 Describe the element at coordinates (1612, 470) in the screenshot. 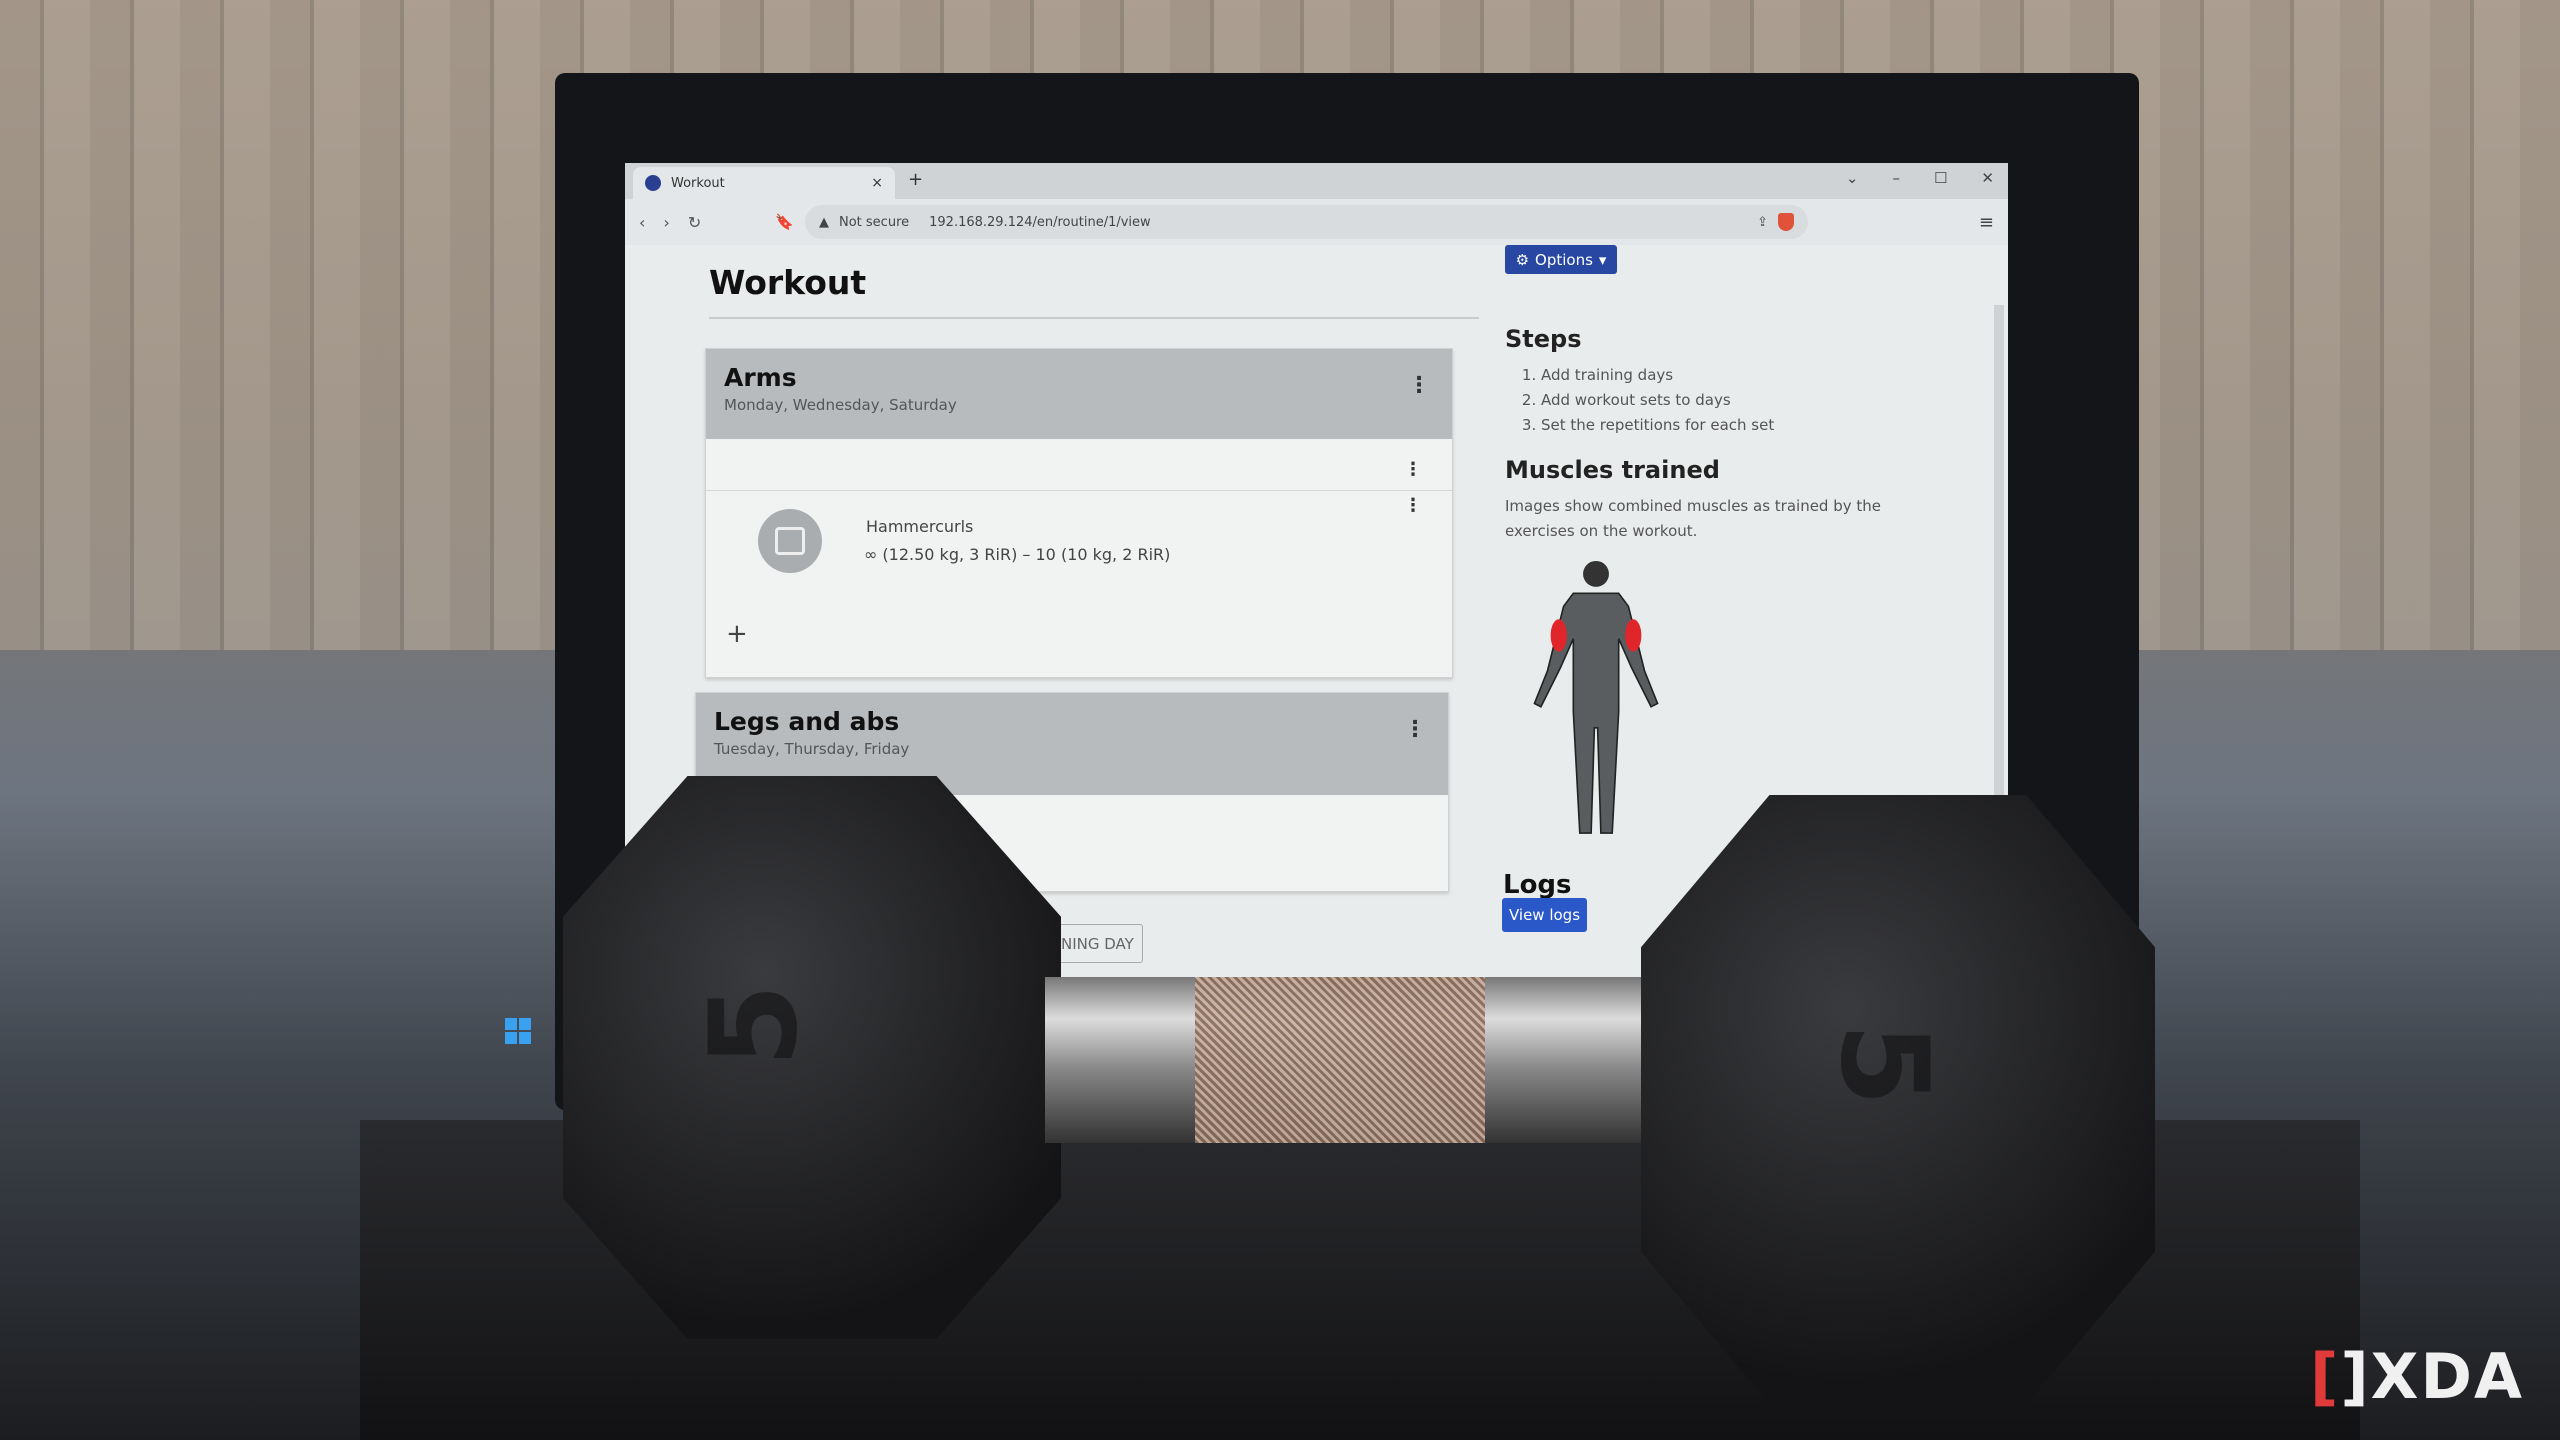

I see `muscles-heading: Muscles trained` at that location.